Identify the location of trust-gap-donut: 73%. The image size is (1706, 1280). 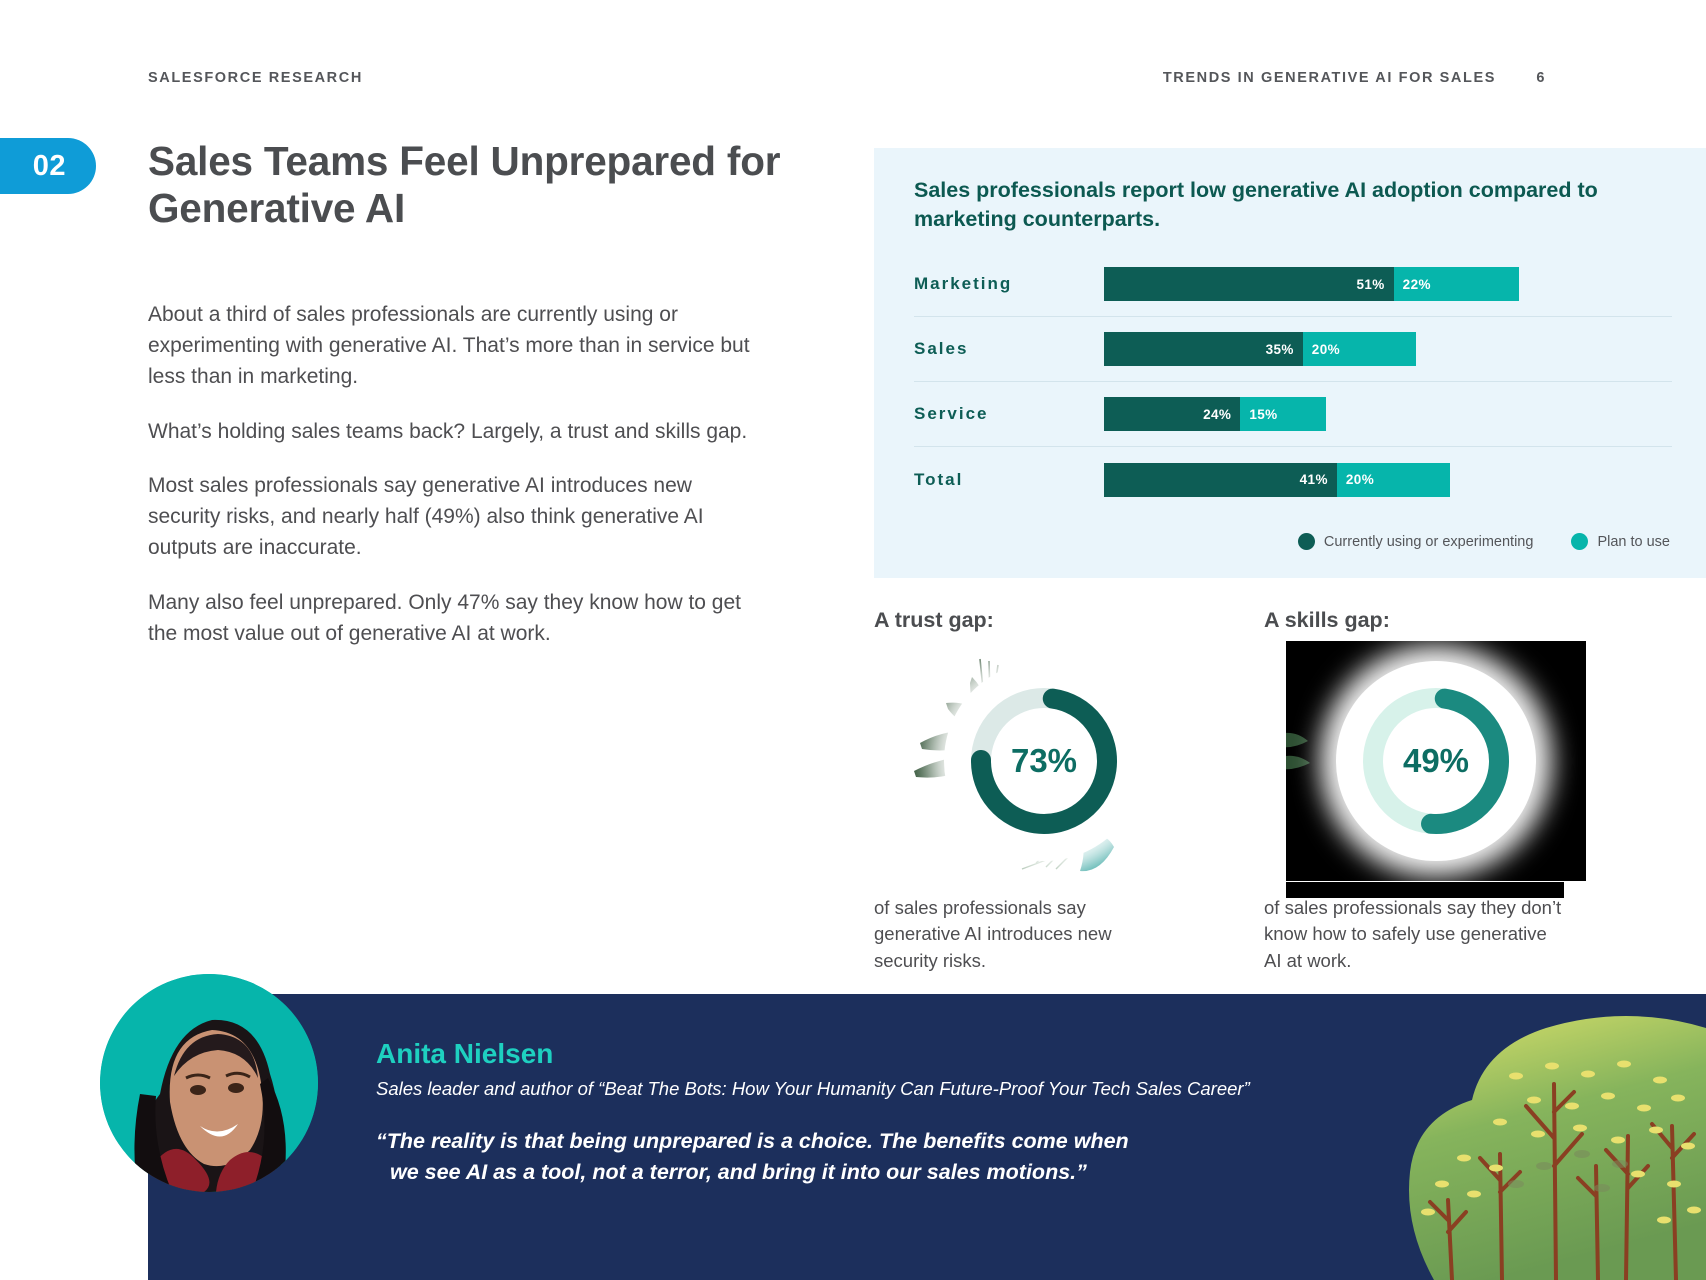
(1044, 761).